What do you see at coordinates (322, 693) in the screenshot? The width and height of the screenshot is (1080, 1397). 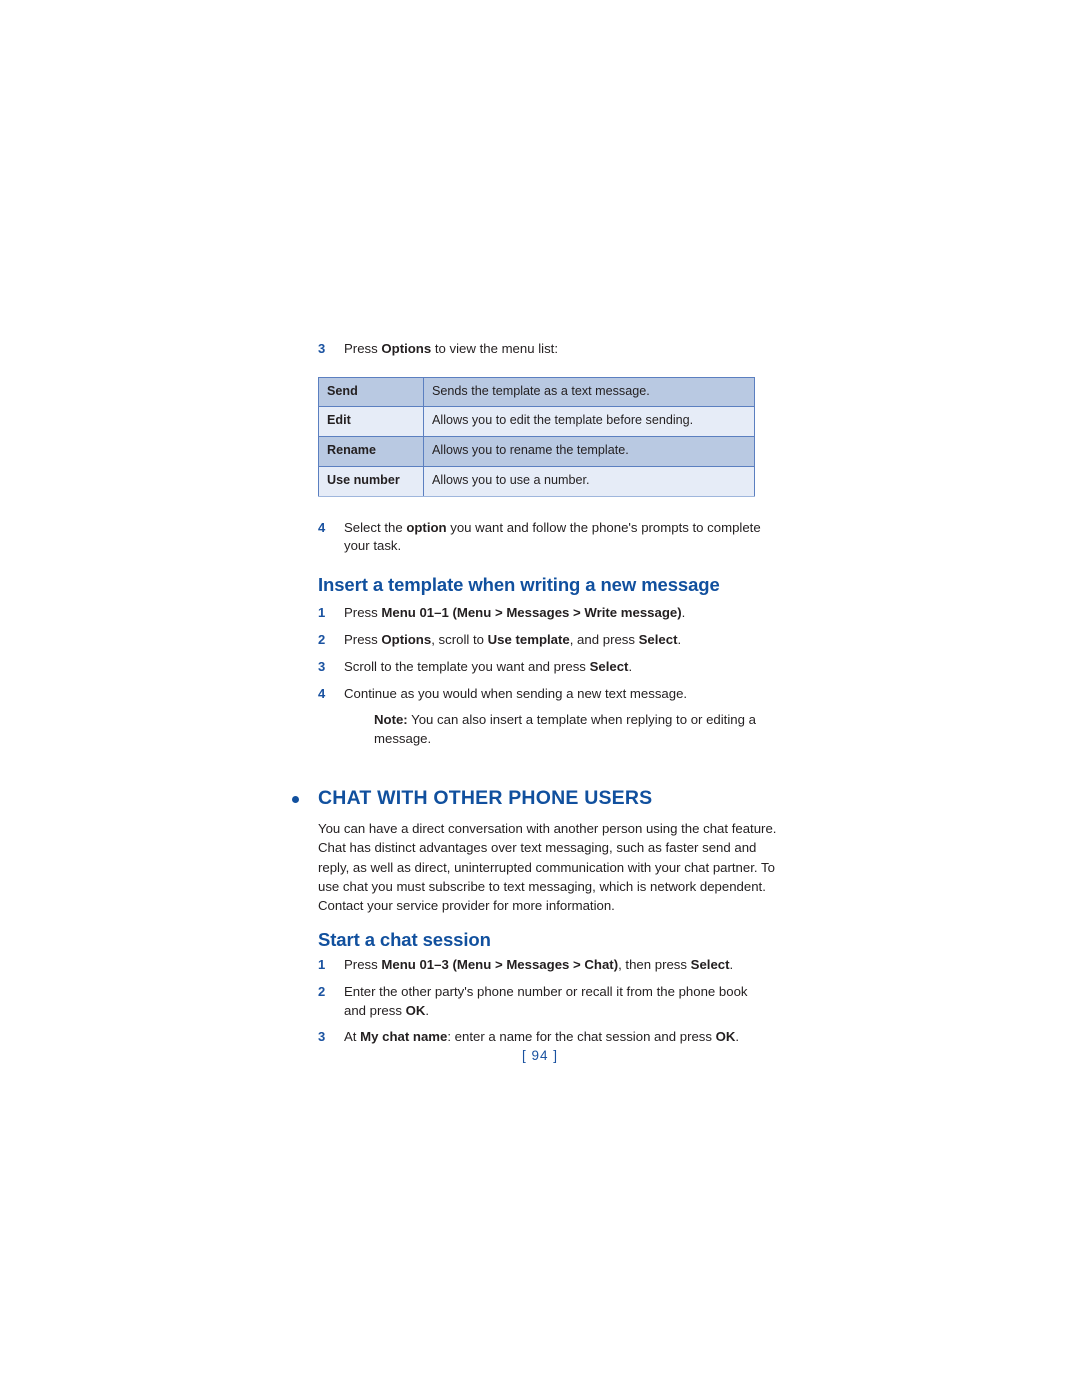 I see `step-insert-template-number: 4` at bounding box center [322, 693].